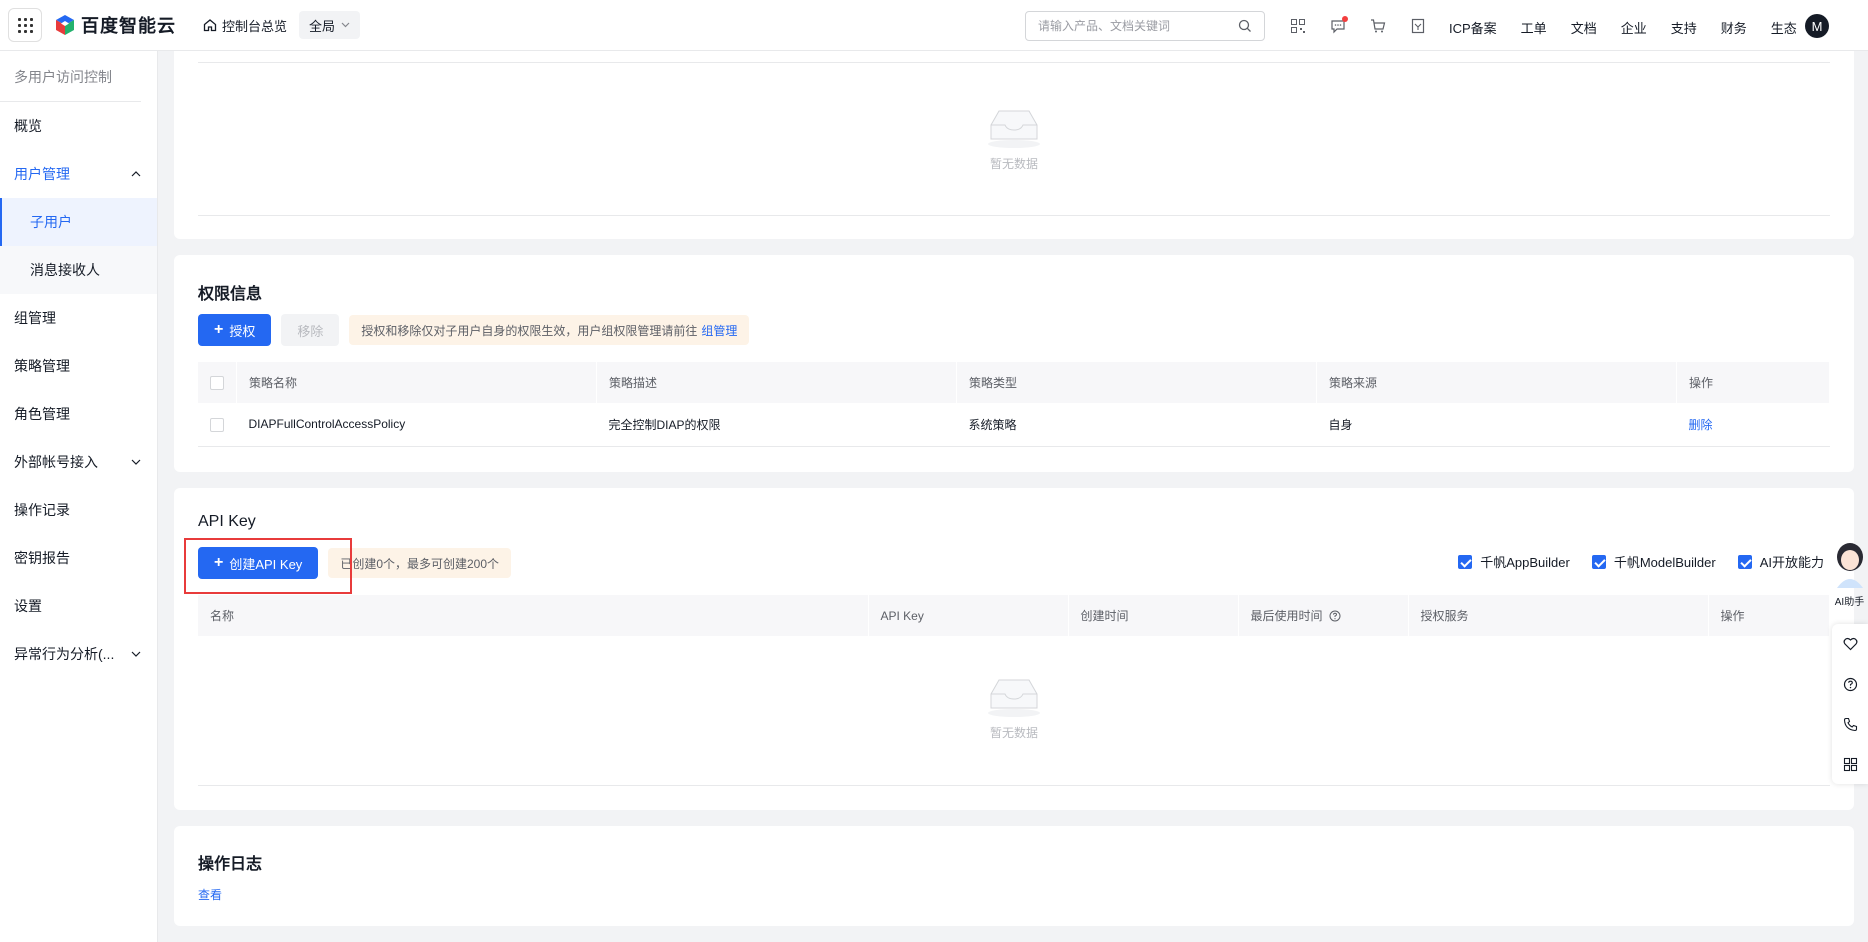  What do you see at coordinates (210, 894) in the screenshot?
I see `view-log-link: 查看` at bounding box center [210, 894].